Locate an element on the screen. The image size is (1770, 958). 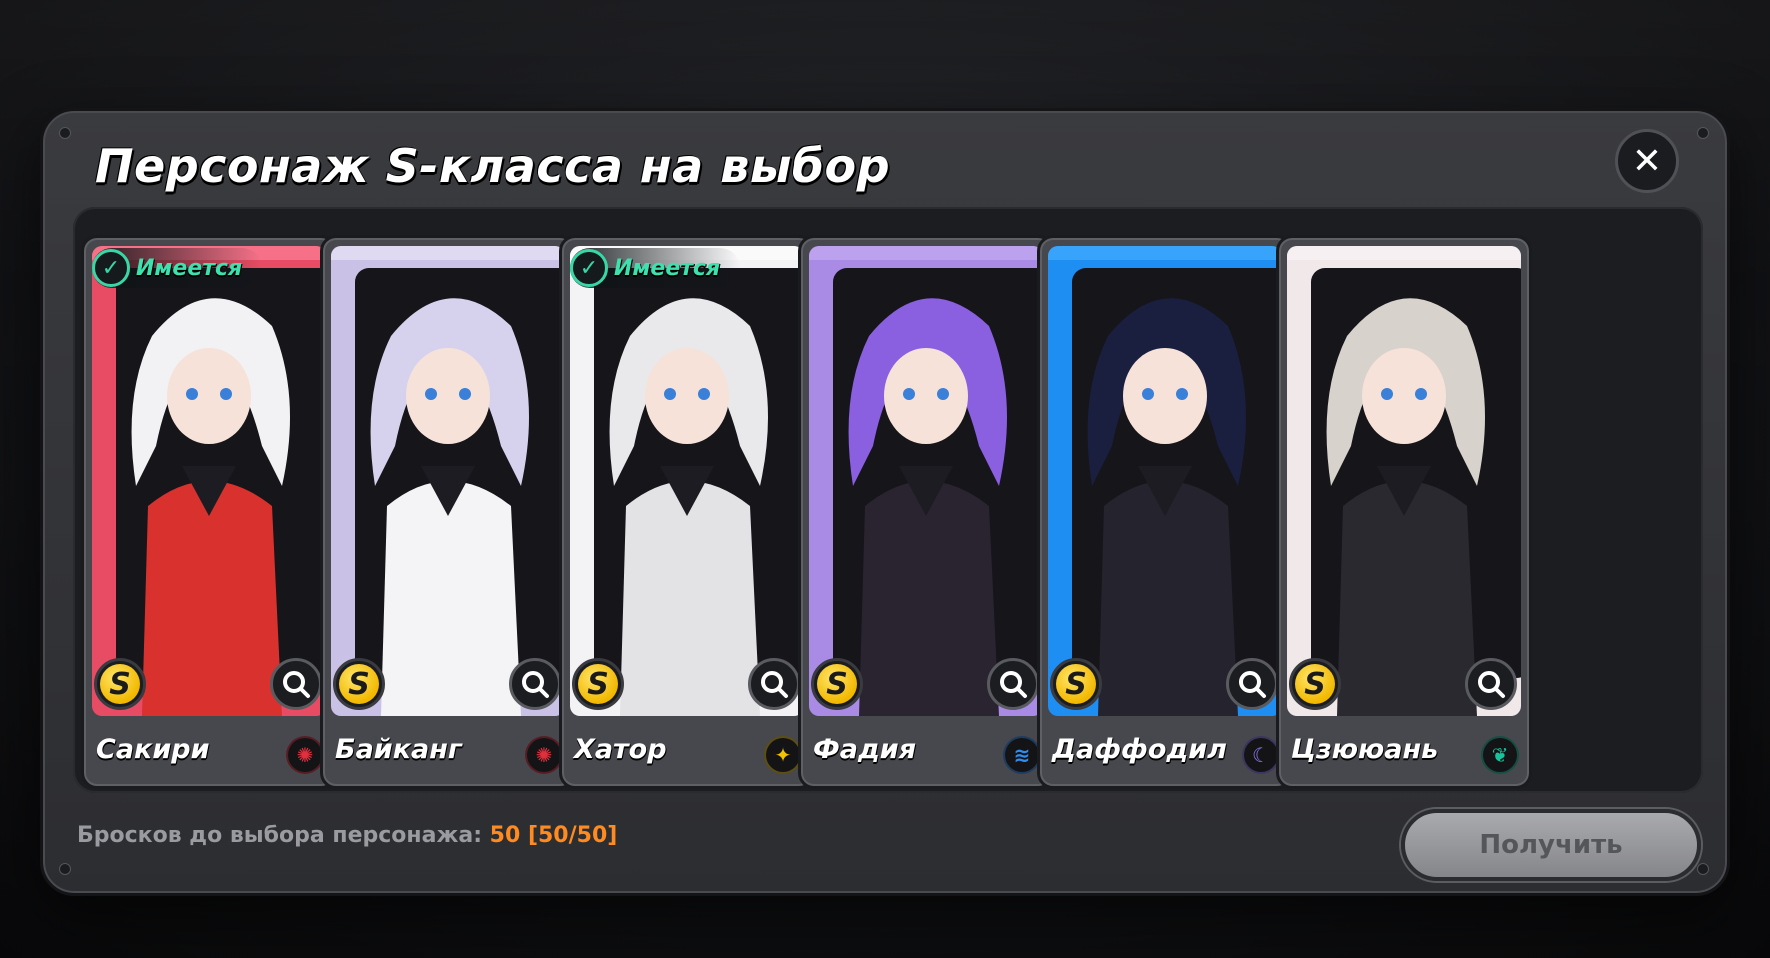
star-icon: ✦ is located at coordinates (783, 755).